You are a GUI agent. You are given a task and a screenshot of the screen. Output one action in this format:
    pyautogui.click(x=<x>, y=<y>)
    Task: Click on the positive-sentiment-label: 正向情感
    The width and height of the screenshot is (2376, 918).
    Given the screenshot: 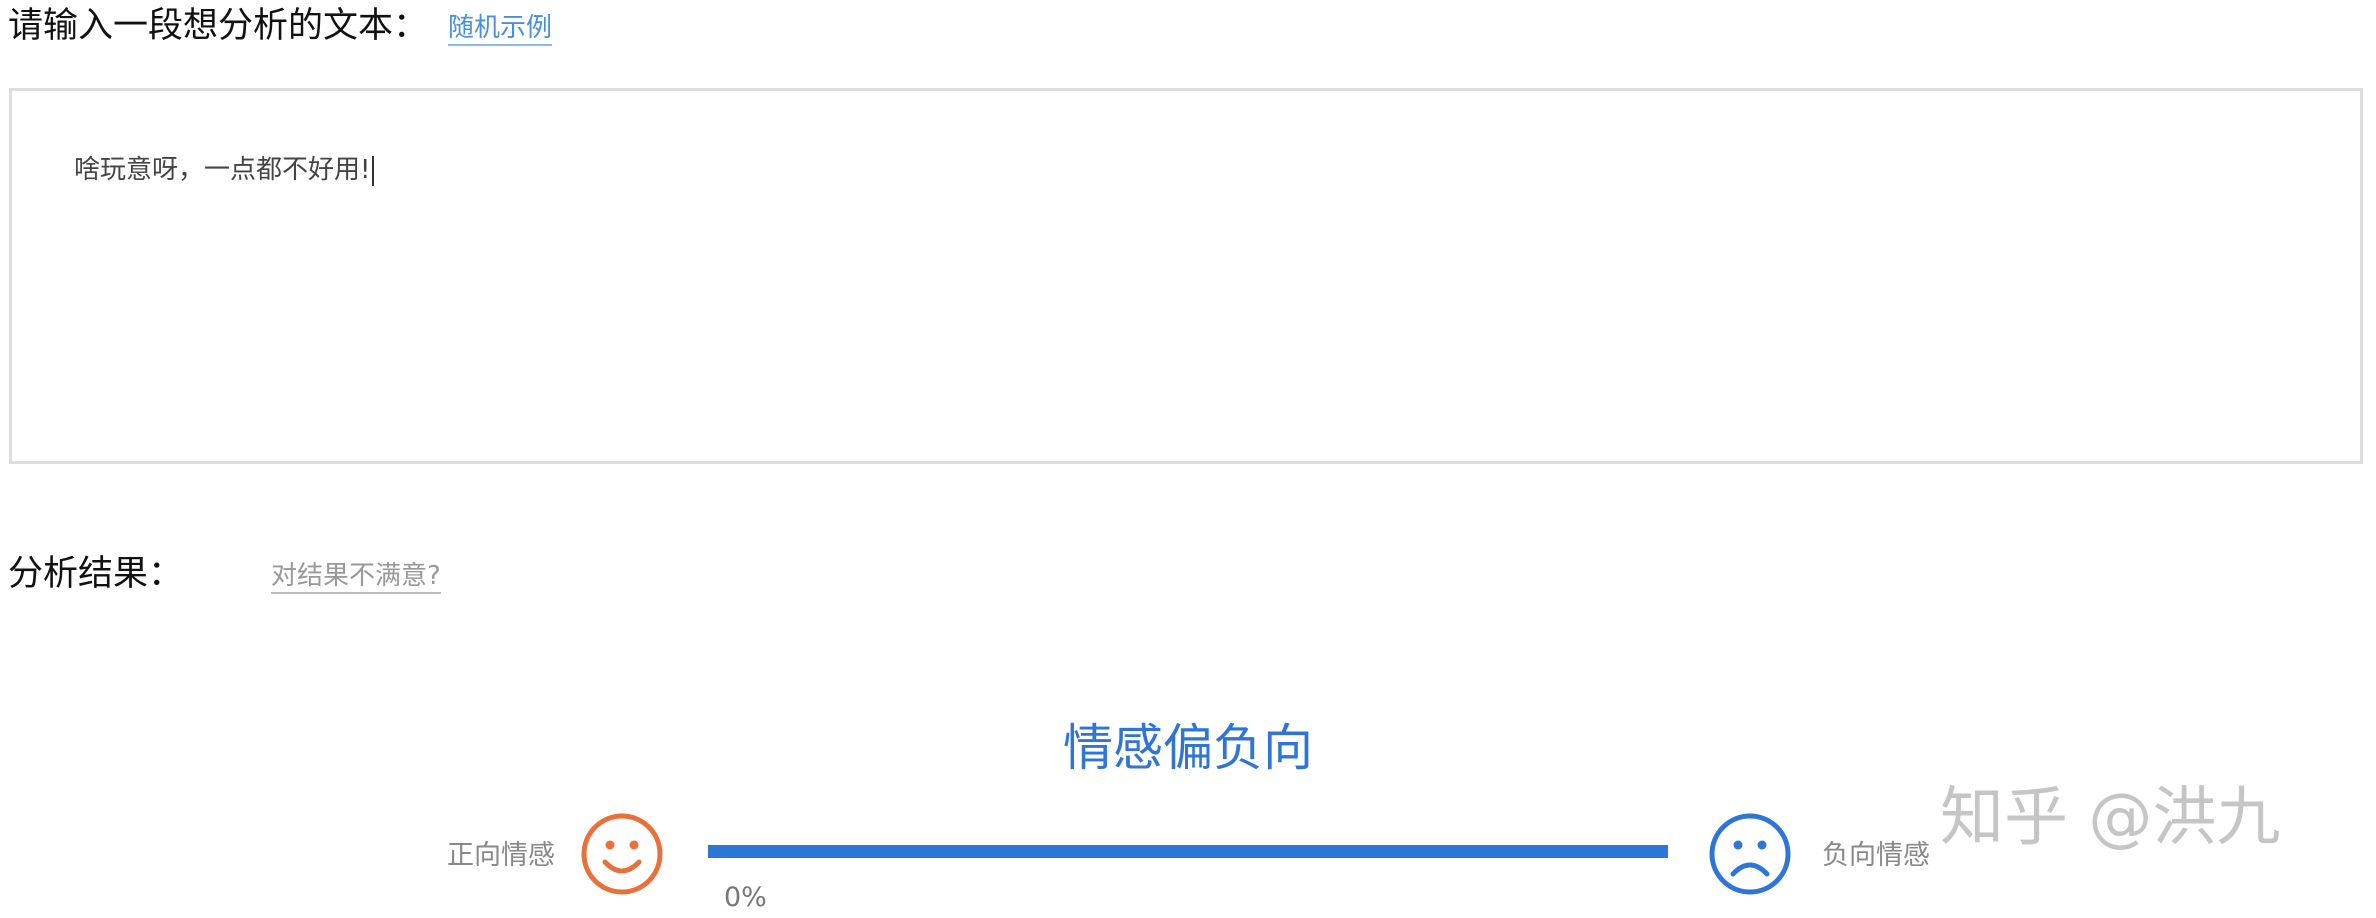 What is the action you would take?
    pyautogui.click(x=501, y=855)
    